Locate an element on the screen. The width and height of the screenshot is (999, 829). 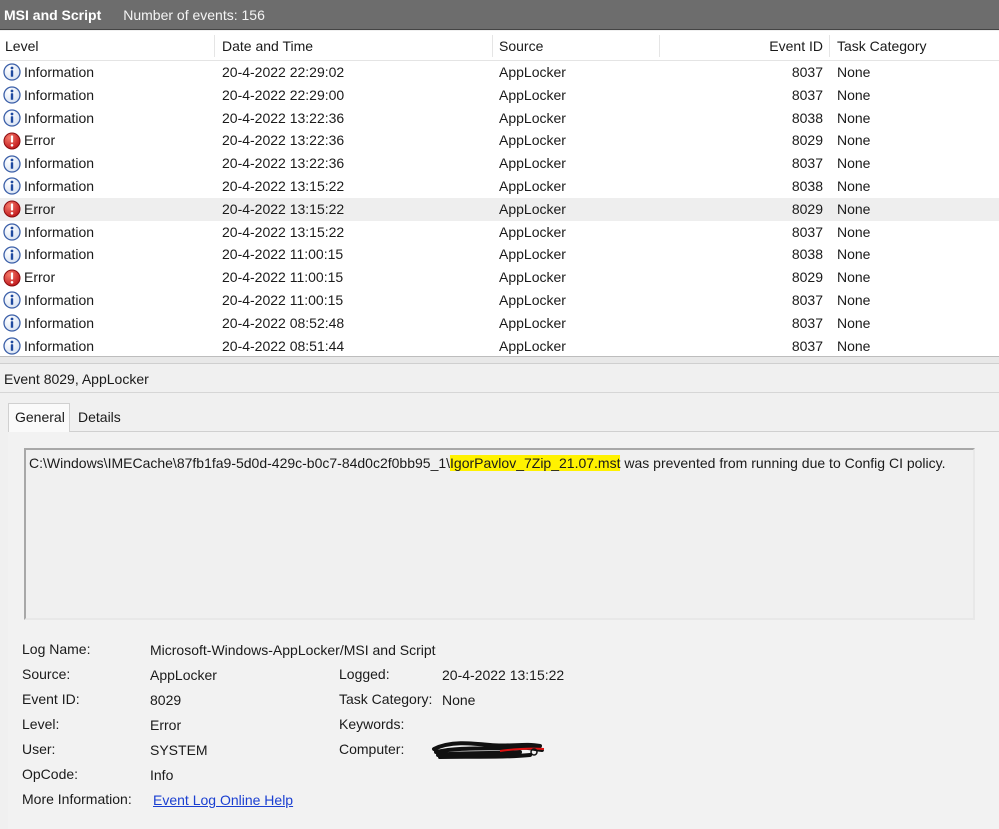
task-category-value: None is located at coordinates (458, 700).